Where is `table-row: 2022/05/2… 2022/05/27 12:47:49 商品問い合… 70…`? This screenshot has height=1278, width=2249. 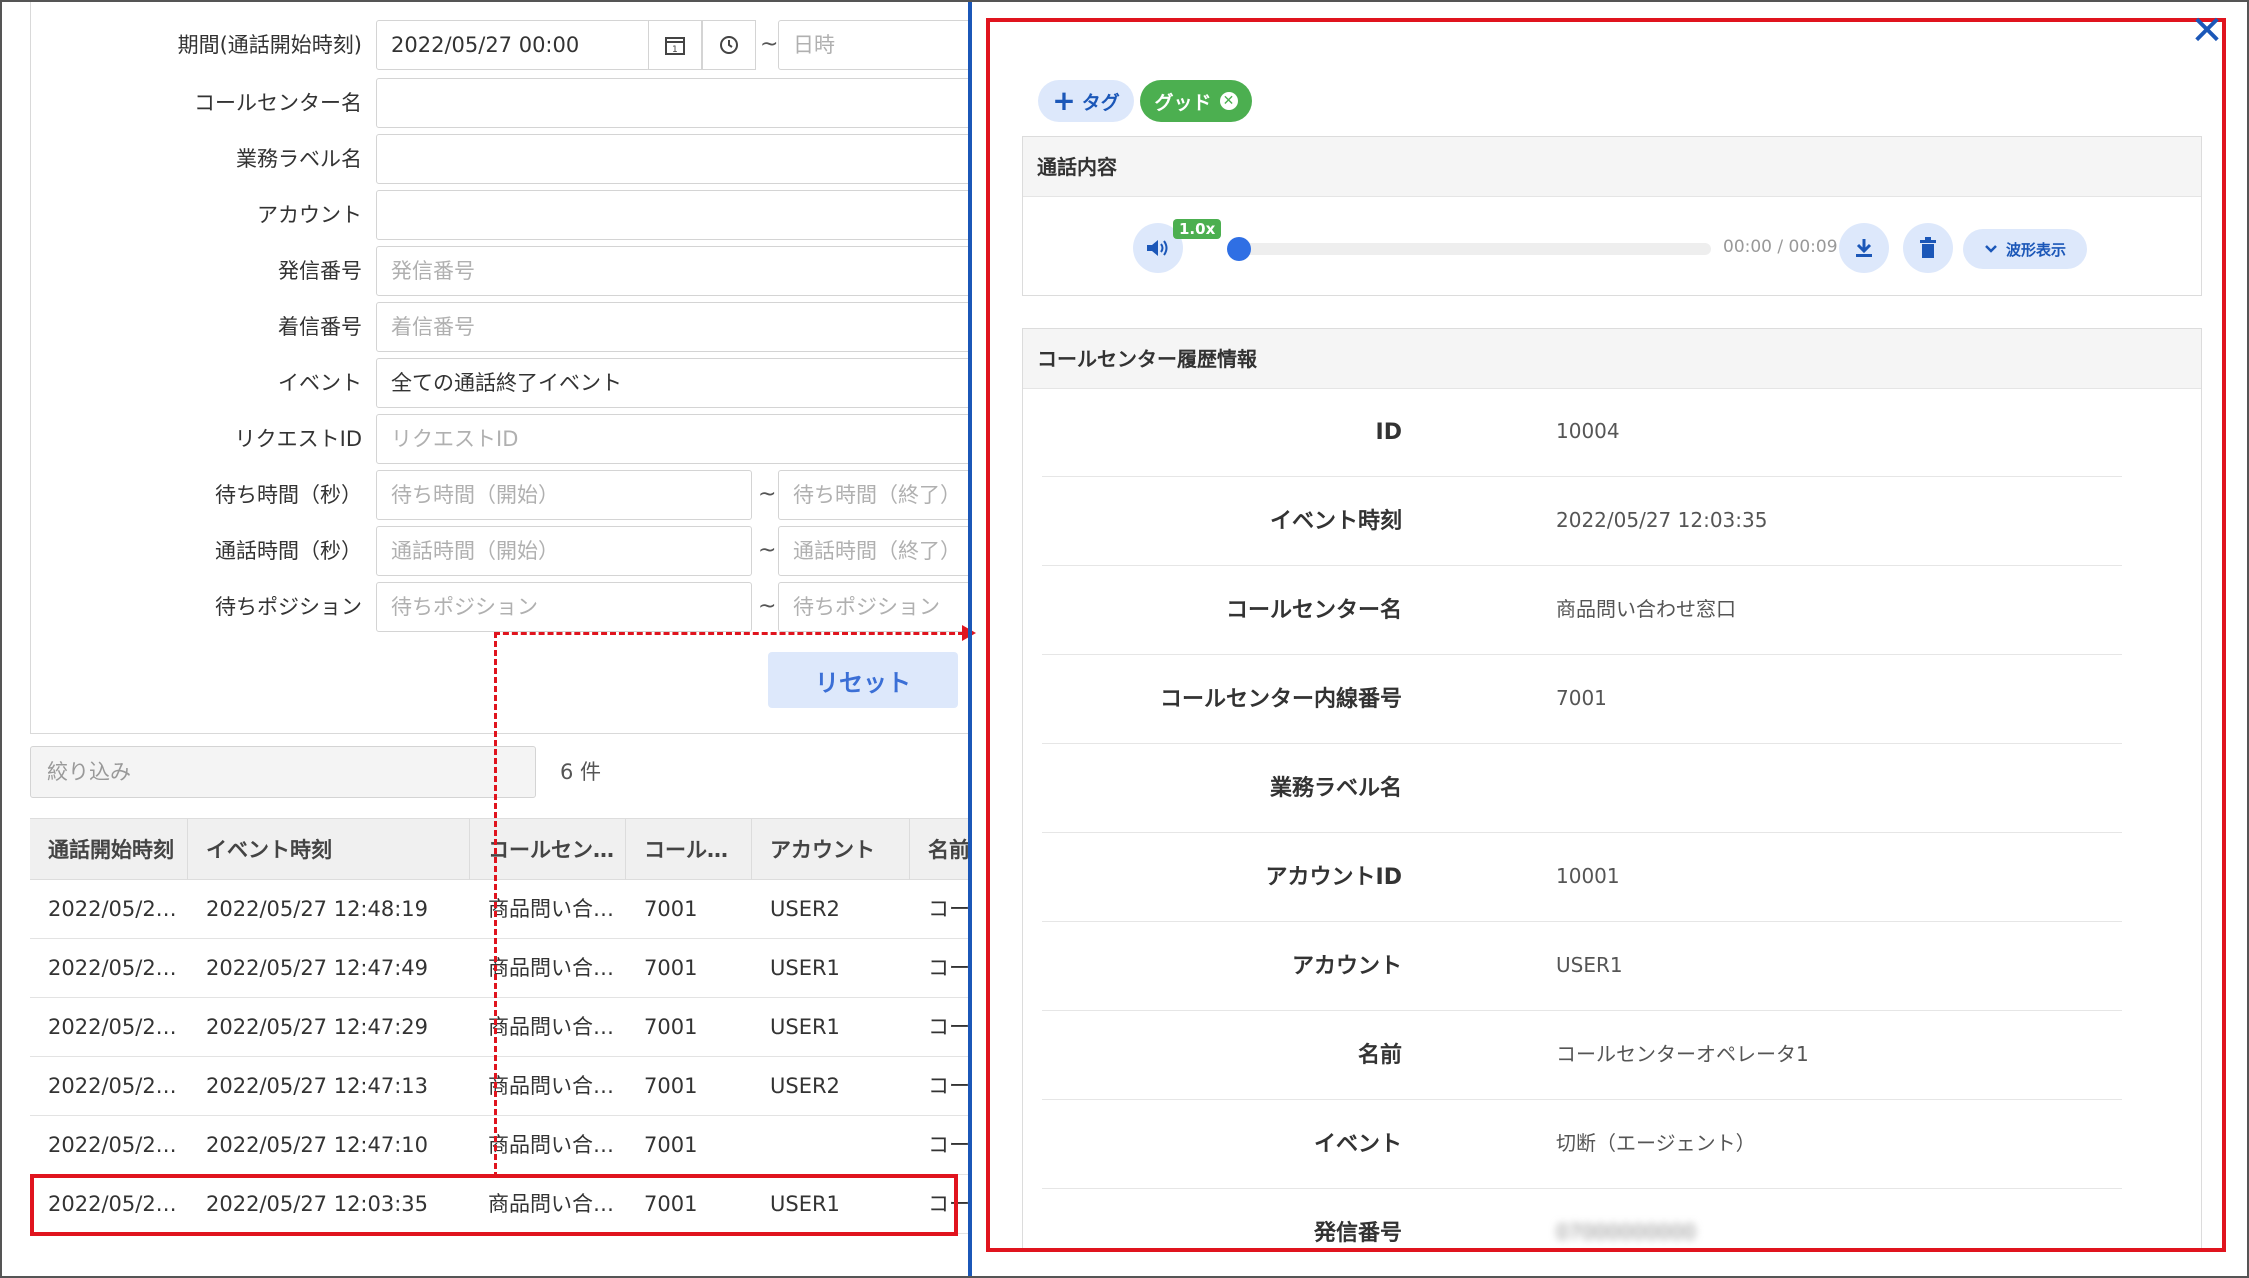 table-row: 2022/05/2… 2022/05/27 12:47:49 商品問い合… 70… is located at coordinates (499, 968).